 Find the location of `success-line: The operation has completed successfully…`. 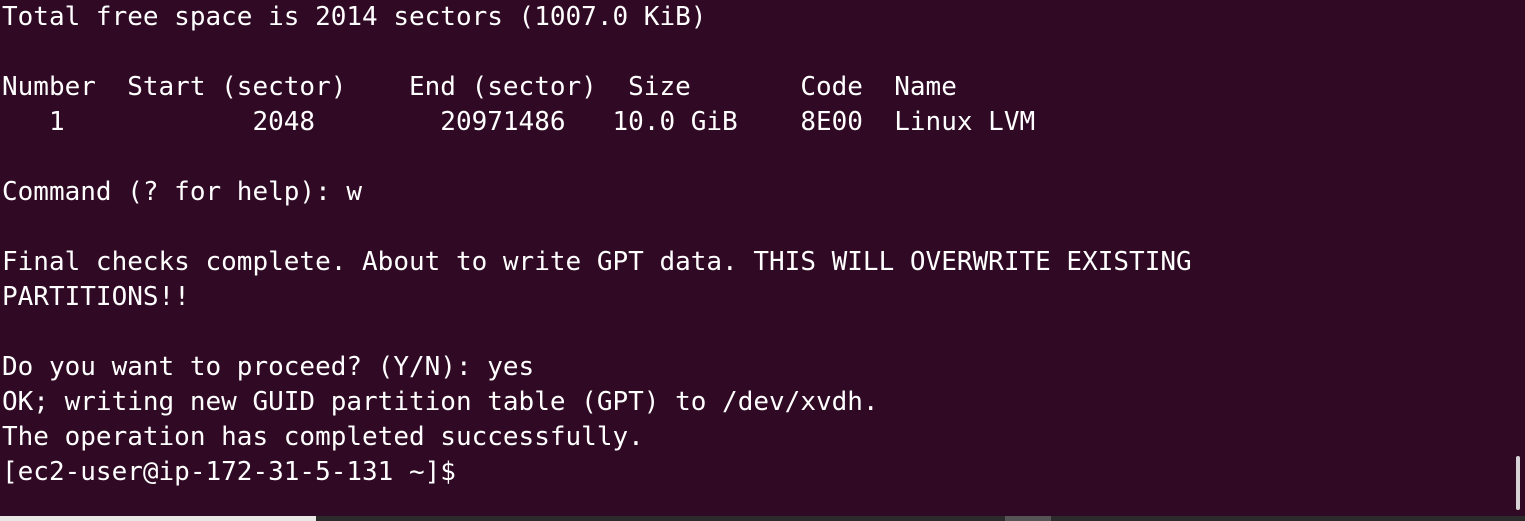

success-line: The operation has completed successfully… is located at coordinates (323, 437).